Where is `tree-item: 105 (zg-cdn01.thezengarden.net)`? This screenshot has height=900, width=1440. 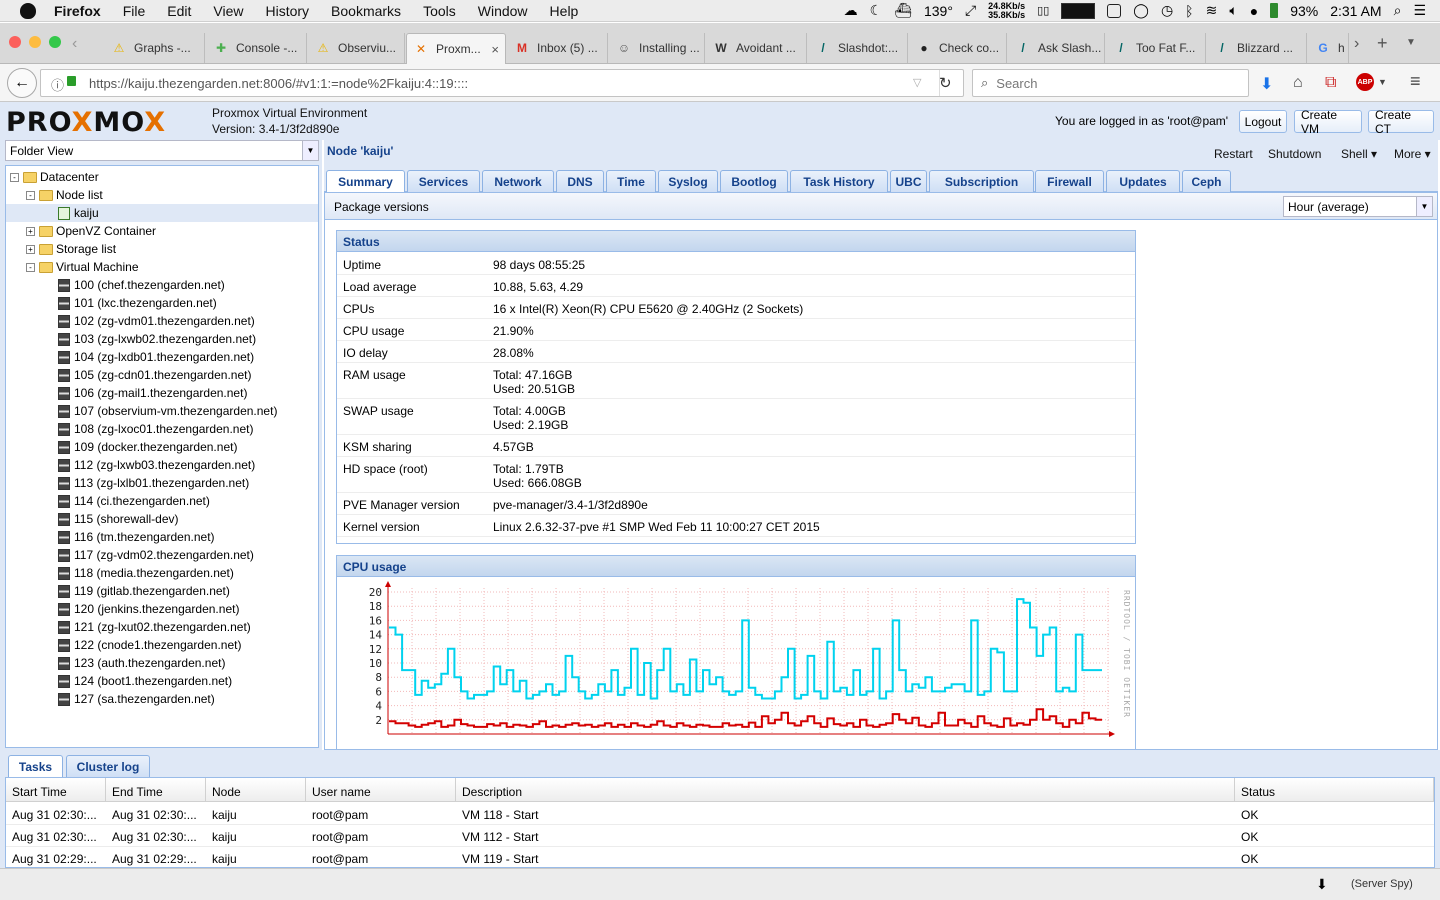
tree-item: 105 (zg-cdn01.thezengarden.net) is located at coordinates (162, 375).